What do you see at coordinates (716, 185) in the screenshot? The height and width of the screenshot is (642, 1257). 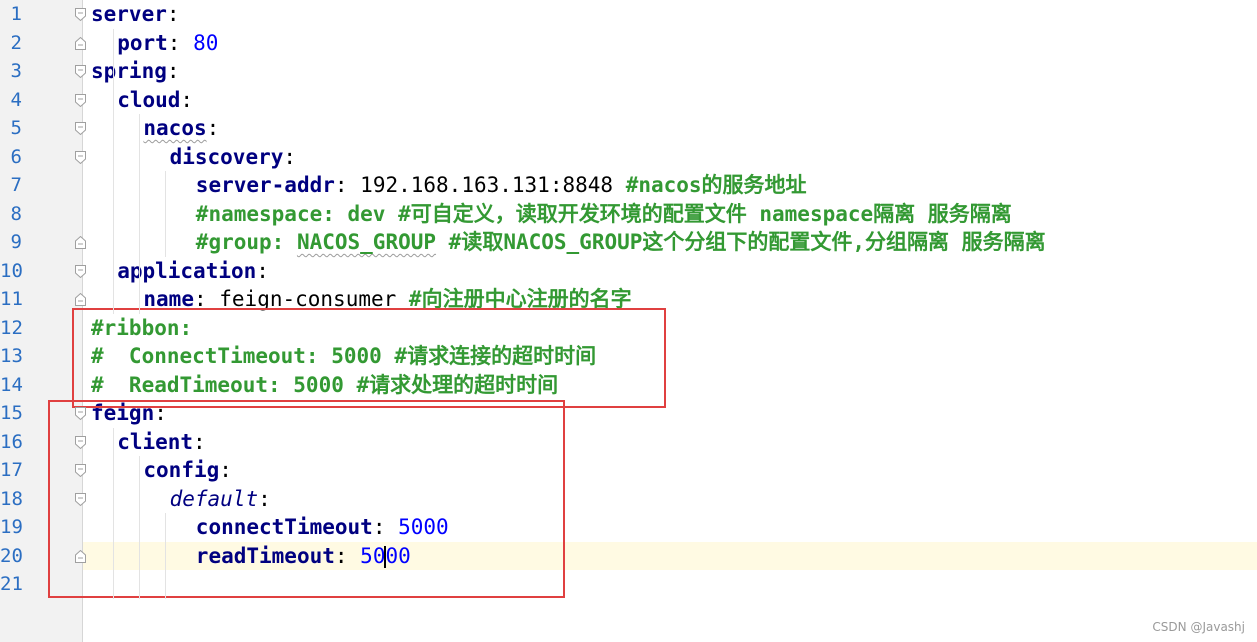 I see `code-token: #nacos的服务地址` at bounding box center [716, 185].